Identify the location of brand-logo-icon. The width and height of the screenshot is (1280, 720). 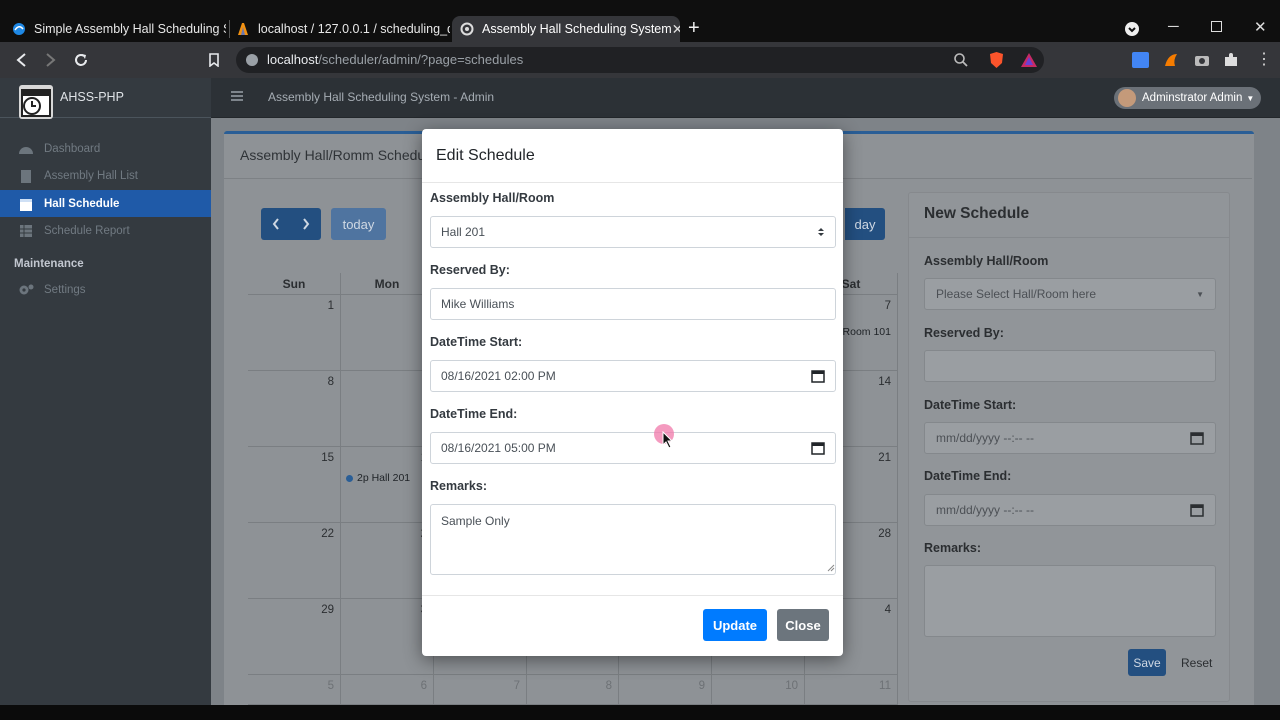
(36, 102).